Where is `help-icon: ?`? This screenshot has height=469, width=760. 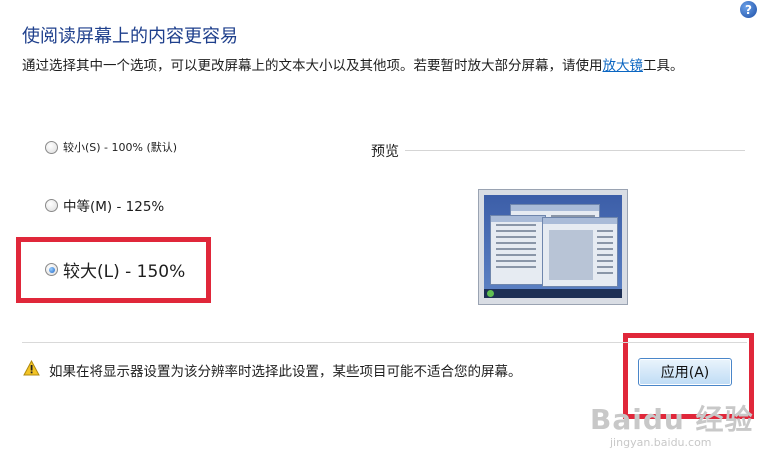
help-icon: ? is located at coordinates (748, 9).